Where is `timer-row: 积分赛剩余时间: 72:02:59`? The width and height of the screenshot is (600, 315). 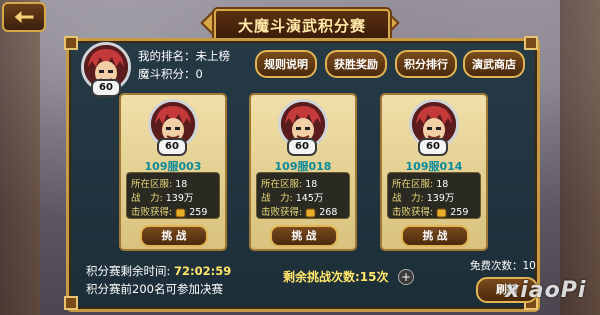
timer-row: 积分赛剩余时间: 72:02:59 is located at coordinates (158, 271).